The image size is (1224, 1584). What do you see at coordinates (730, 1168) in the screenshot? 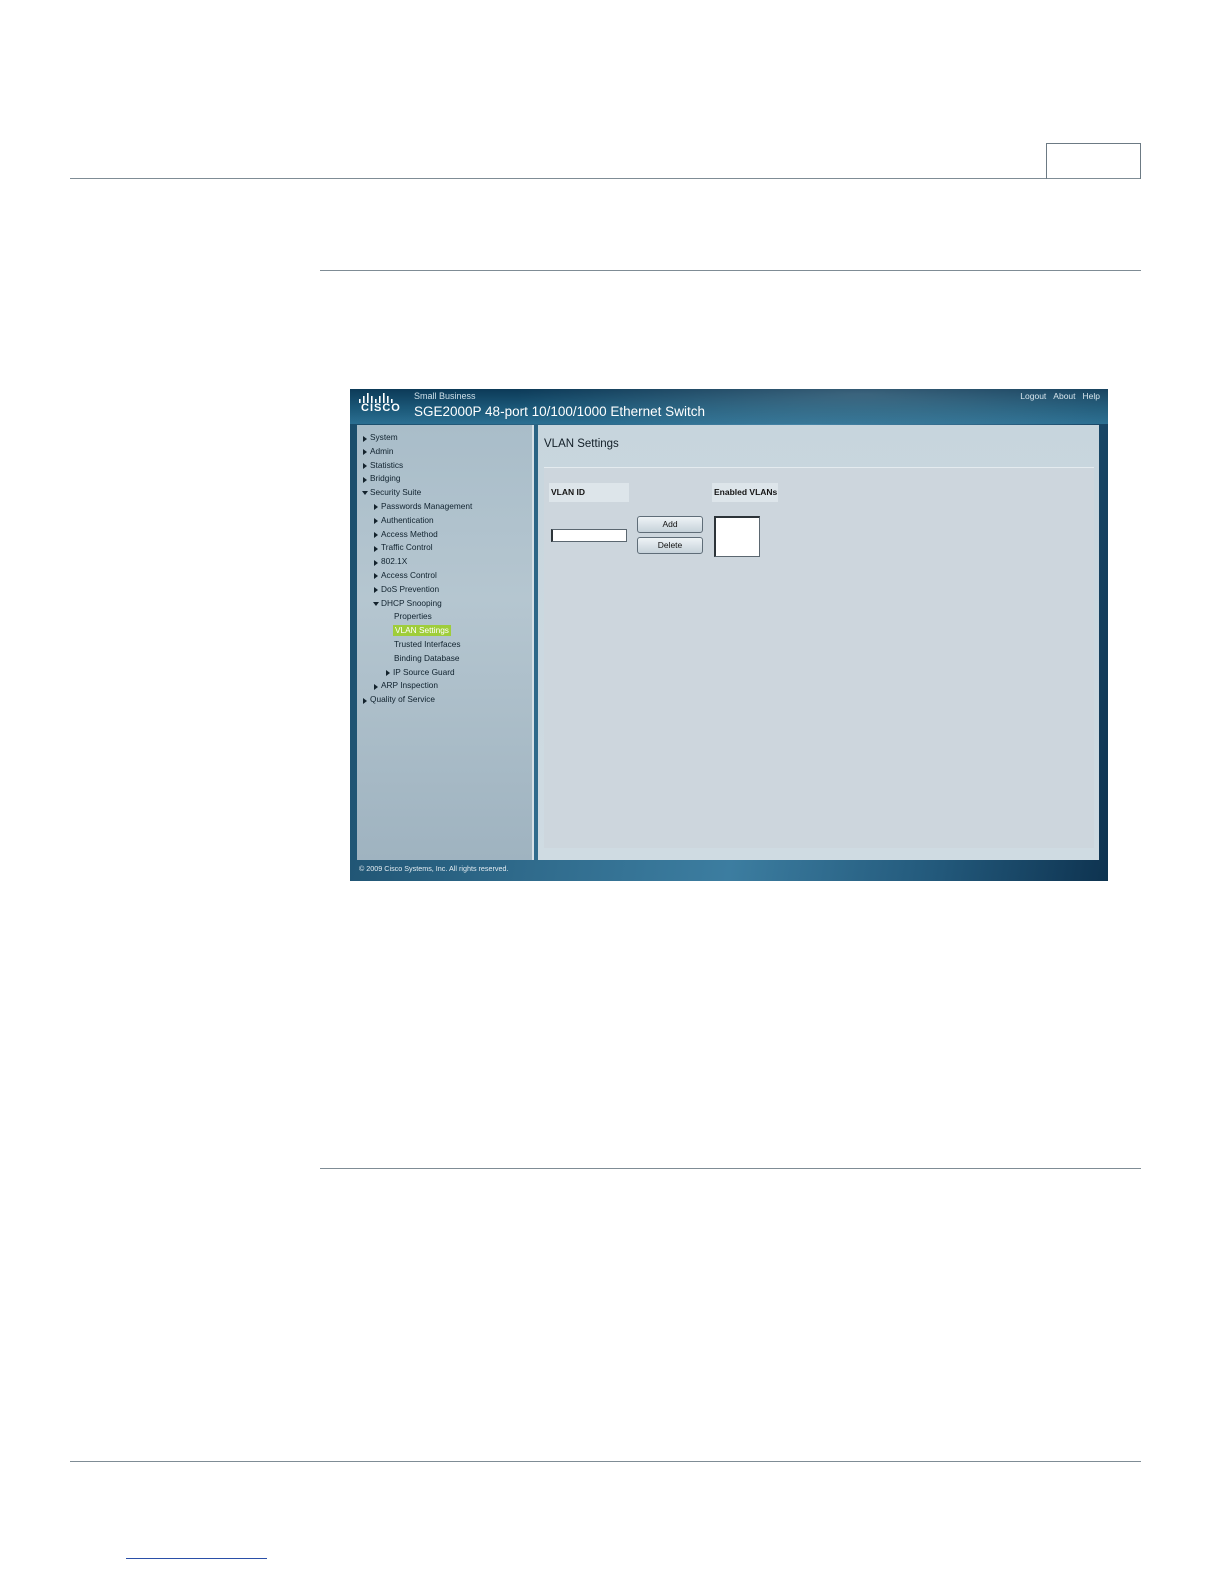
I see `section-rule-bottom` at bounding box center [730, 1168].